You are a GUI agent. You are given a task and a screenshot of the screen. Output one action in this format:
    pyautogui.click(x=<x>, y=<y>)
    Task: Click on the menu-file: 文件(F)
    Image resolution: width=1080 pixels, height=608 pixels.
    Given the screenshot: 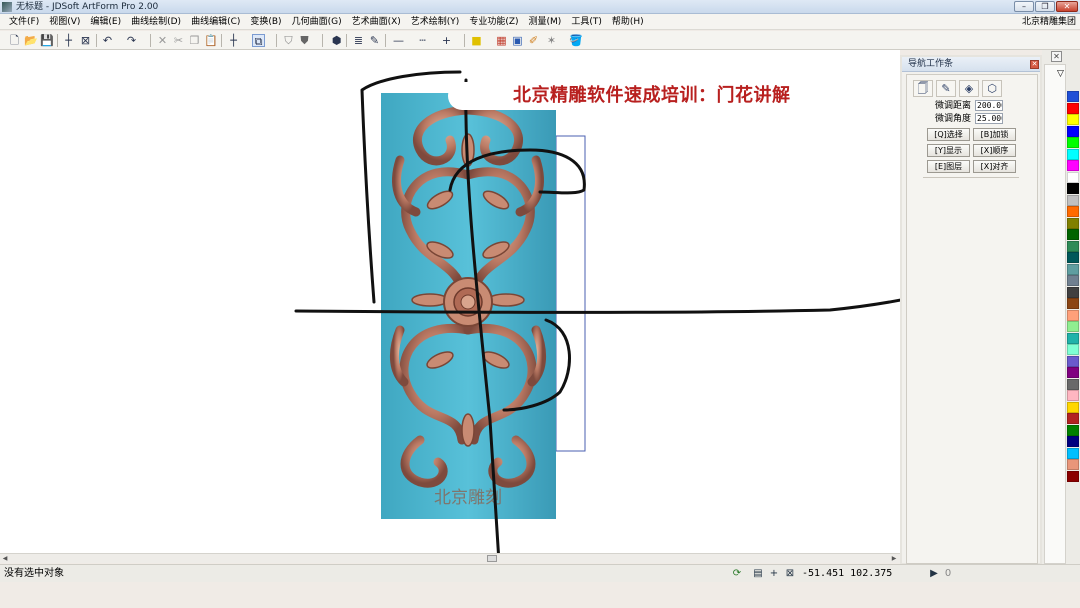 What is the action you would take?
    pyautogui.click(x=24, y=22)
    